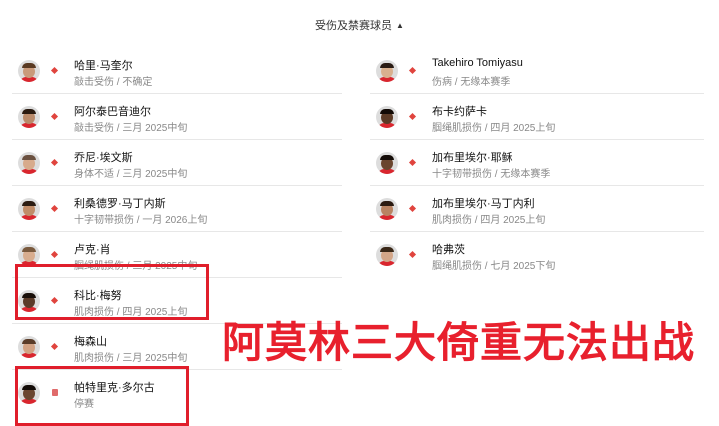  Describe the element at coordinates (141, 220) in the screenshot. I see `player-status: 十字韧带损伤 / 一月 2026上旬` at that location.